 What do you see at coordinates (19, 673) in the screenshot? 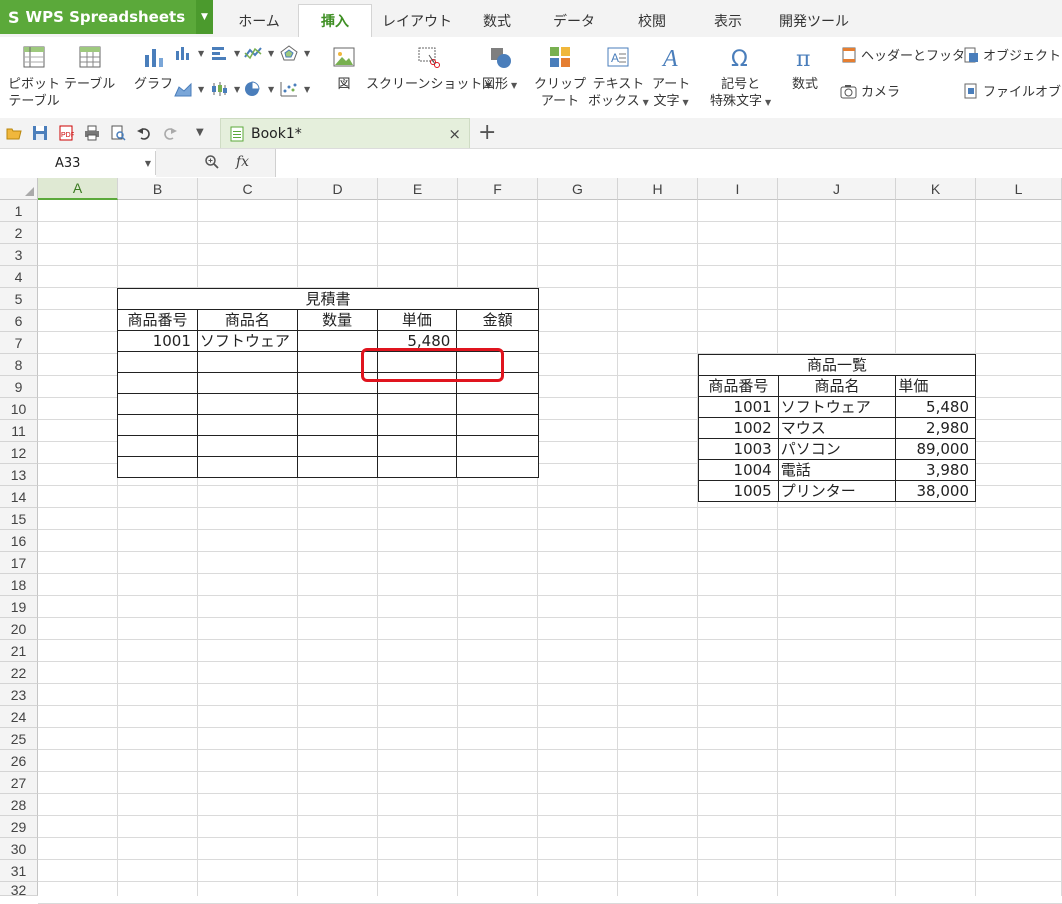
I see `row-header: 22` at bounding box center [19, 673].